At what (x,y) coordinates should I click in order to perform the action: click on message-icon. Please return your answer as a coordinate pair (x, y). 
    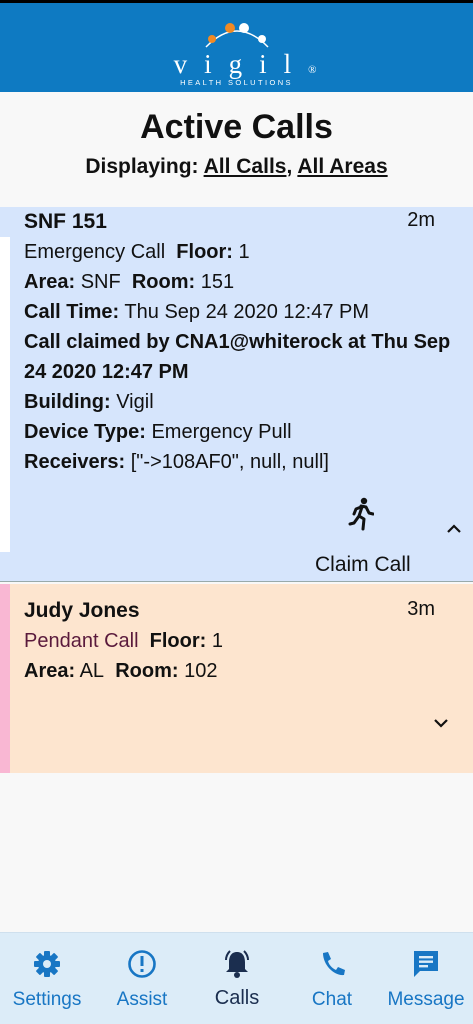
    Looking at the image, I should click on (426, 964).